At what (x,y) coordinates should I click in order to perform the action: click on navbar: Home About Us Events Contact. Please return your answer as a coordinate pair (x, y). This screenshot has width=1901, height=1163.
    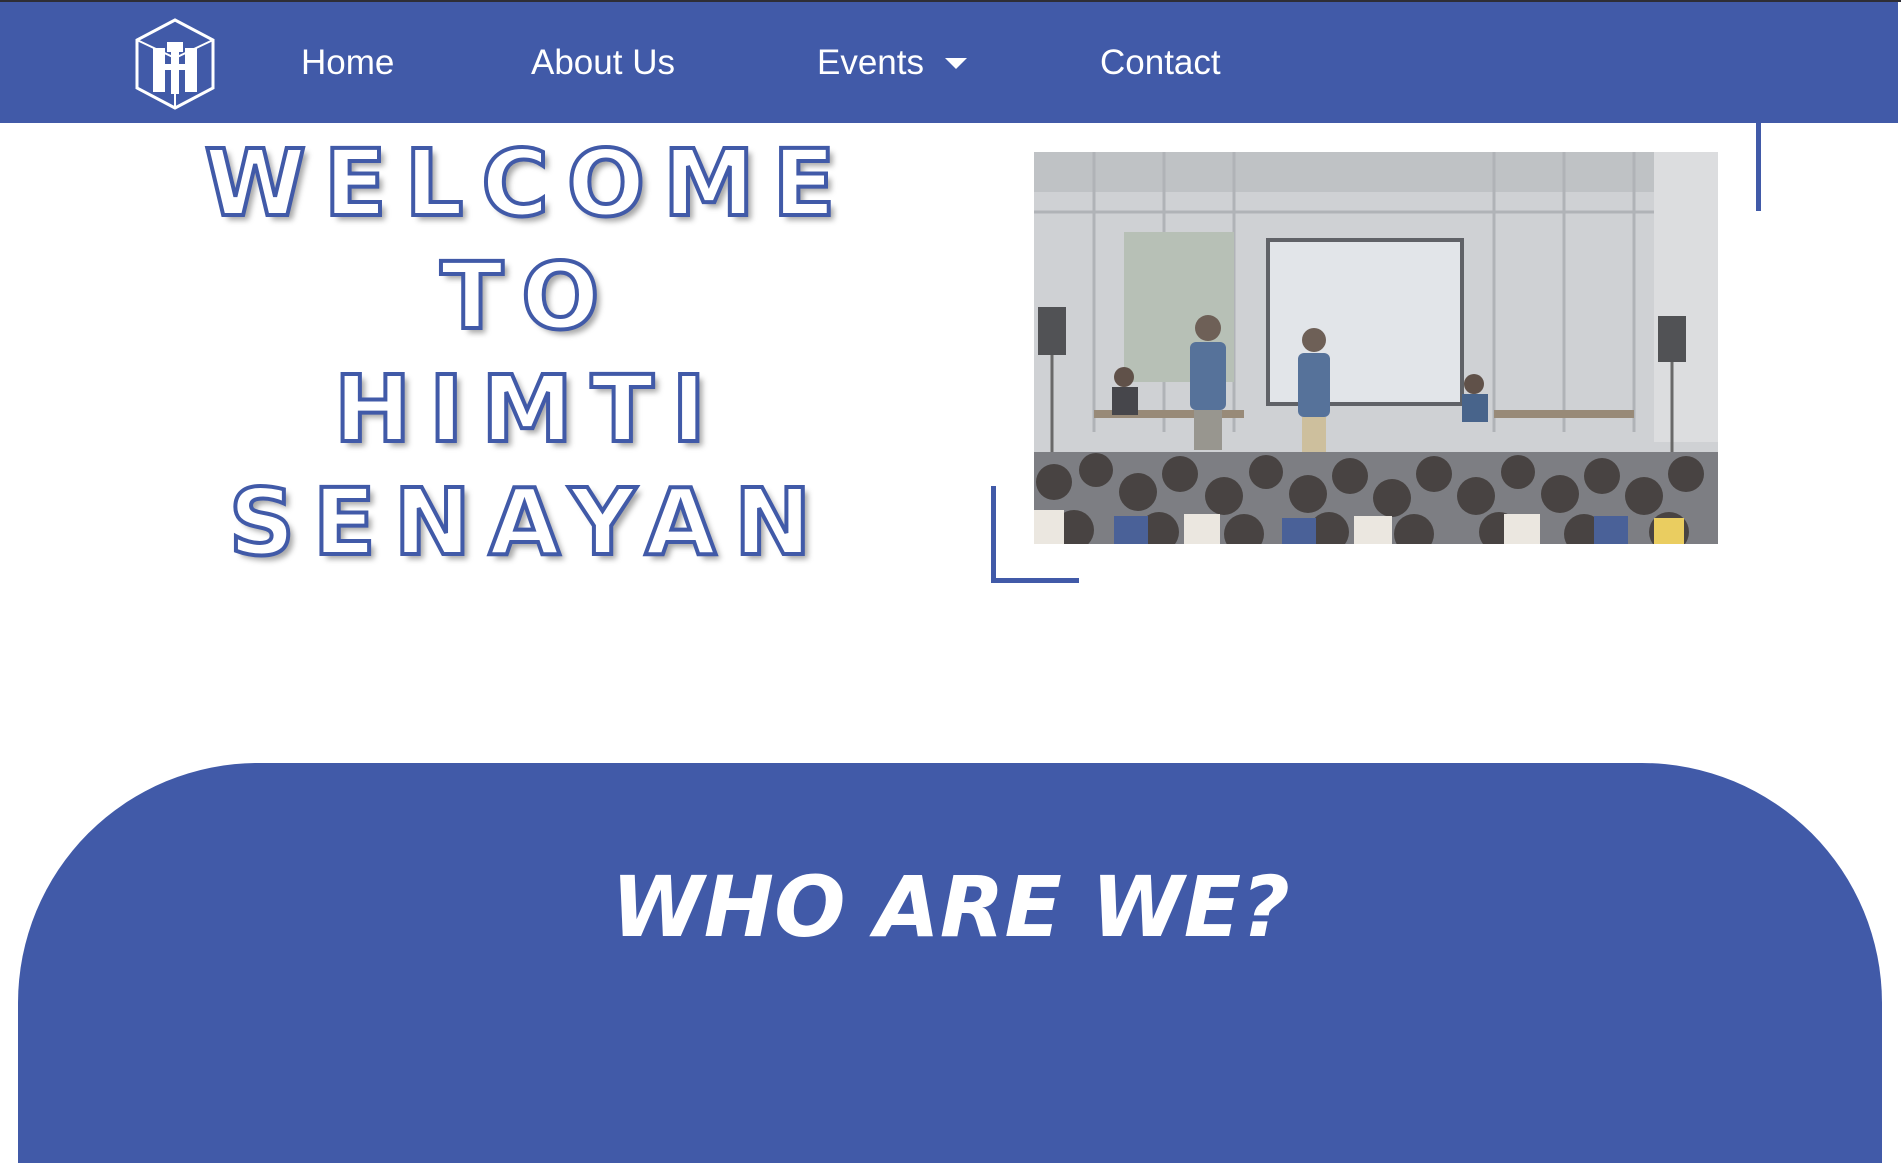
    Looking at the image, I should click on (949, 62).